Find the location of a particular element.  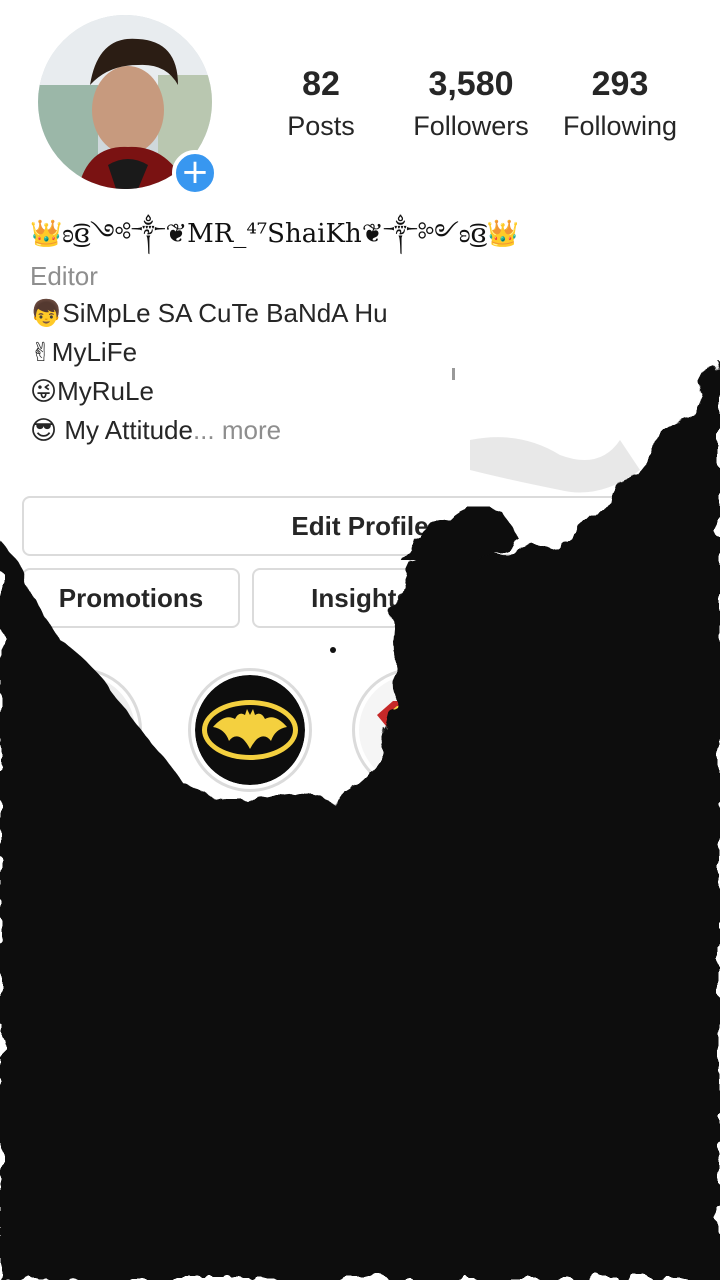

posts-label: Posts is located at coordinates (321, 126).